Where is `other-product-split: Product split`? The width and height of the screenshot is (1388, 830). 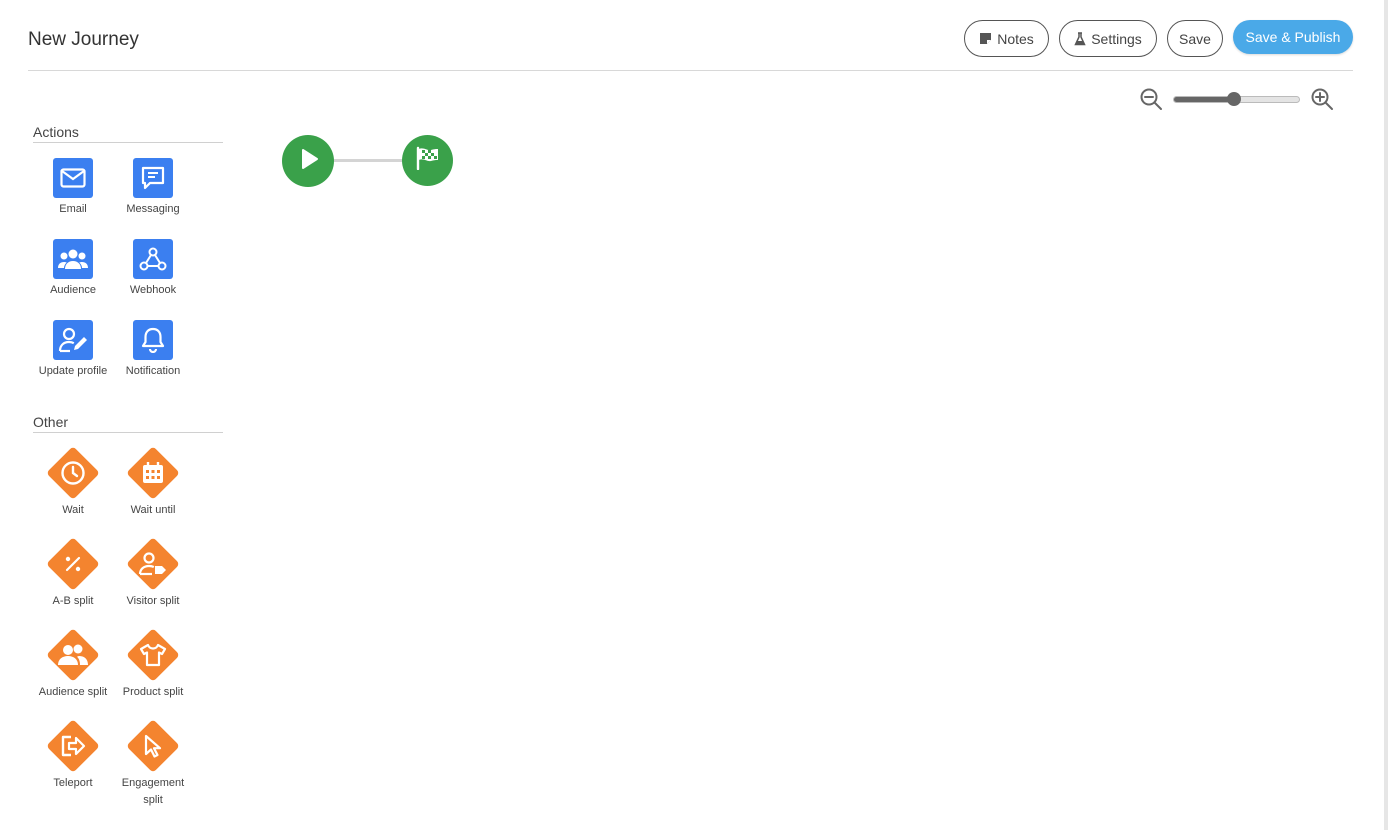 other-product-split: Product split is located at coordinates (153, 664).